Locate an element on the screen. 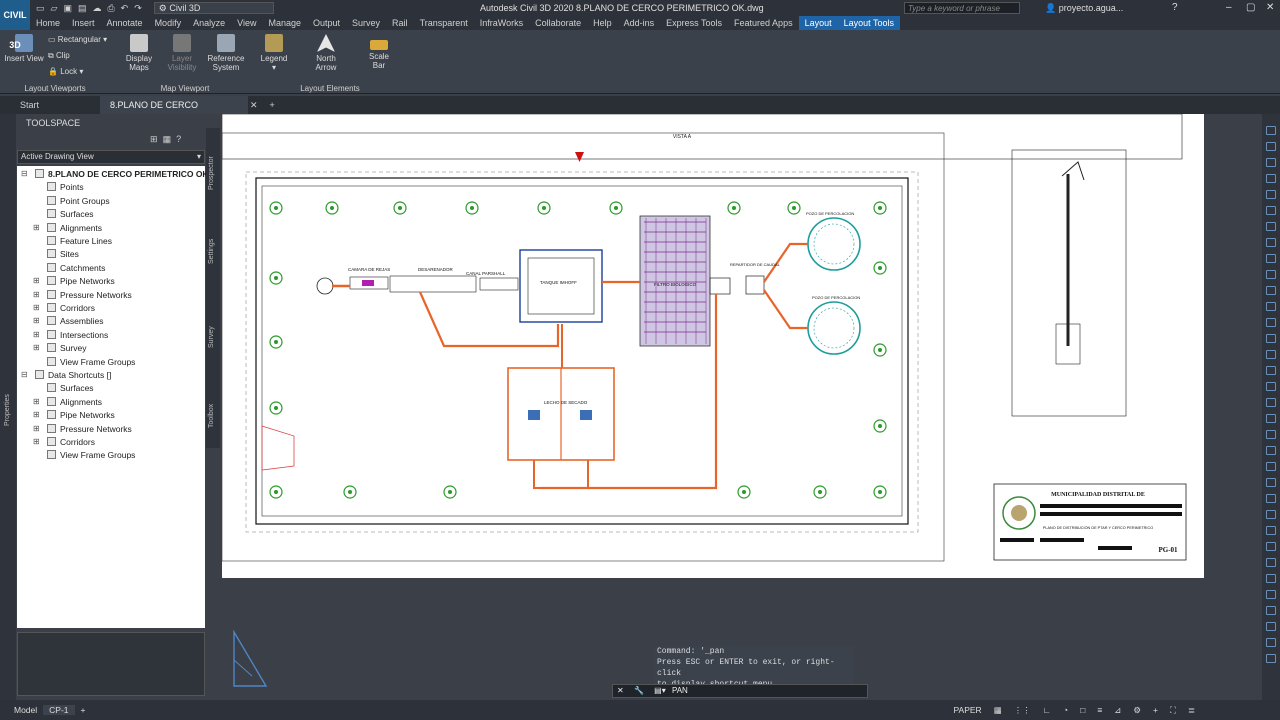 Image resolution: width=1280 pixels, height=720 pixels. workspace-gear-icon: ⚙ is located at coordinates (1137, 710).